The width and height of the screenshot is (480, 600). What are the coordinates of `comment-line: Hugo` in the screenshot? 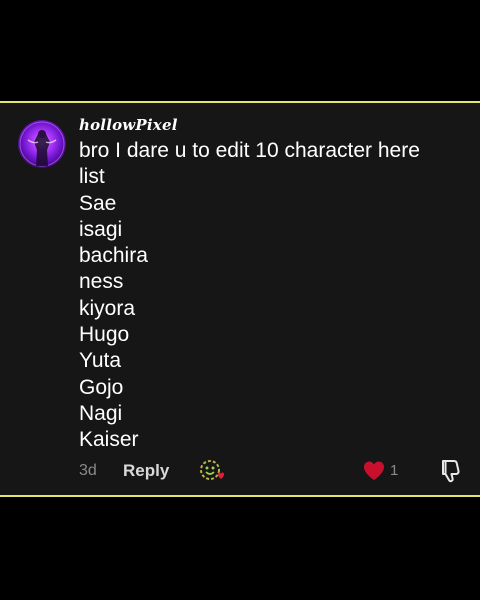 It's located at (104, 335).